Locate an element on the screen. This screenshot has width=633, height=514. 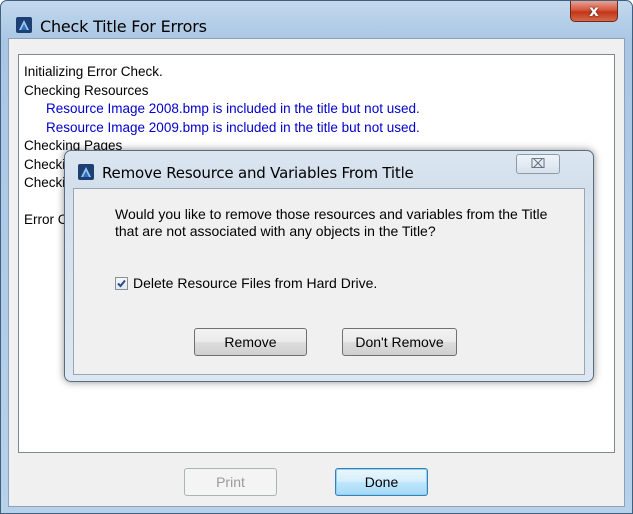
window-titlebar: Check Title For Errors x is located at coordinates (316, 20).